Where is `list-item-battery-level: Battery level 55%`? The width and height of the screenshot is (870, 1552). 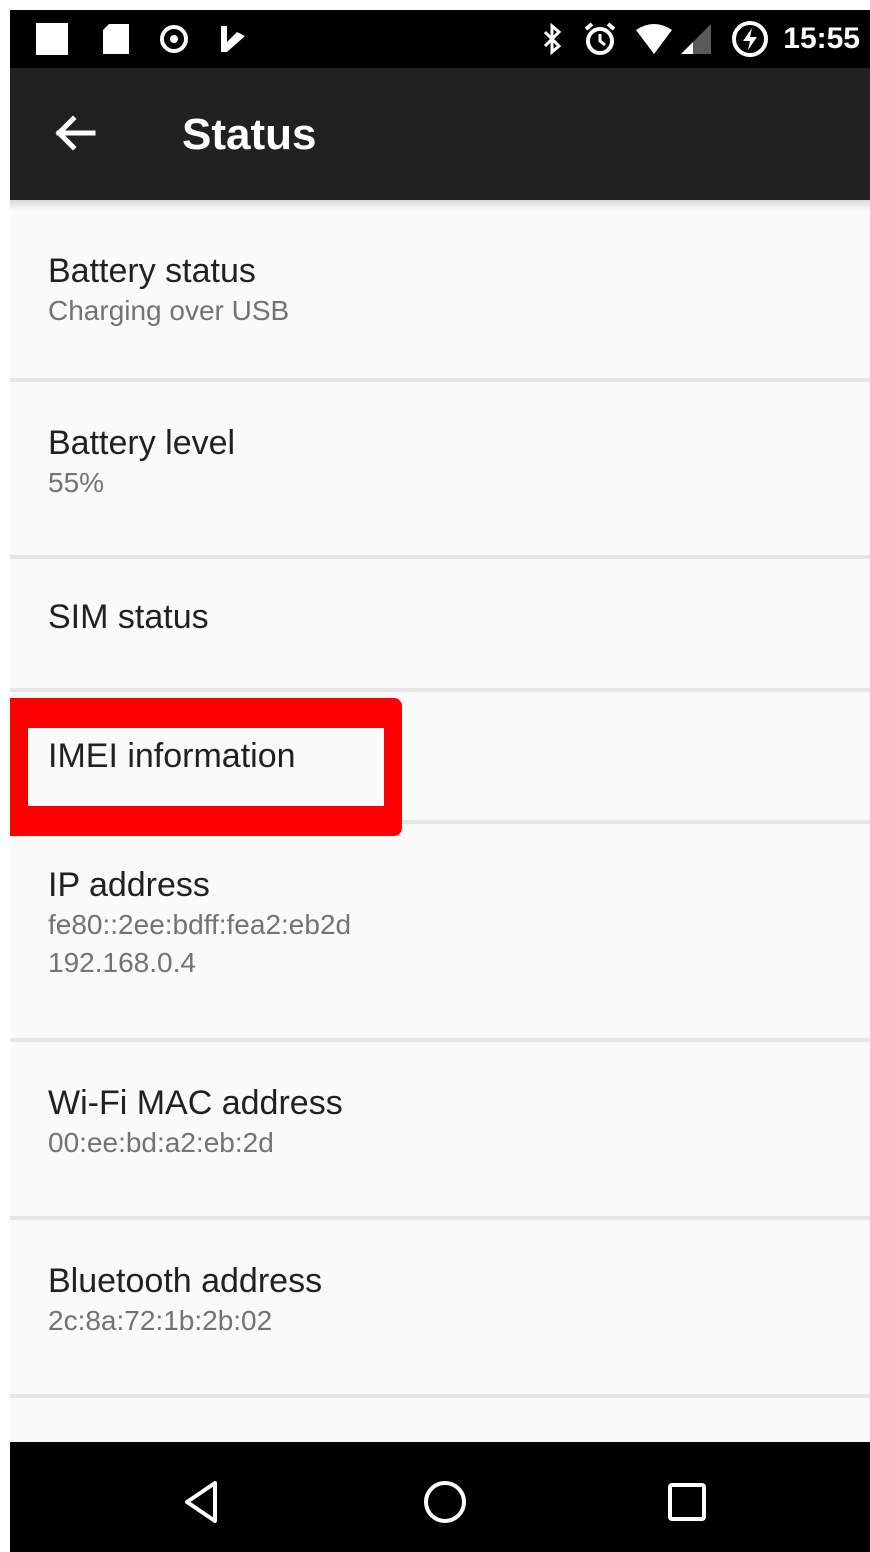
list-item-battery-level: Battery level 55% is located at coordinates (440, 470).